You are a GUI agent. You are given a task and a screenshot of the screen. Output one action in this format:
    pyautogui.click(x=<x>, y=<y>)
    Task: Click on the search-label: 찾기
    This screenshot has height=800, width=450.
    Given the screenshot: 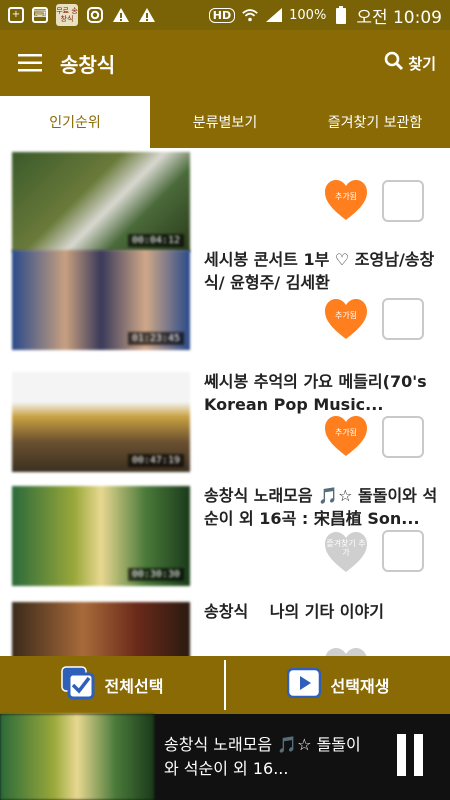 What is the action you would take?
    pyautogui.click(x=422, y=63)
    